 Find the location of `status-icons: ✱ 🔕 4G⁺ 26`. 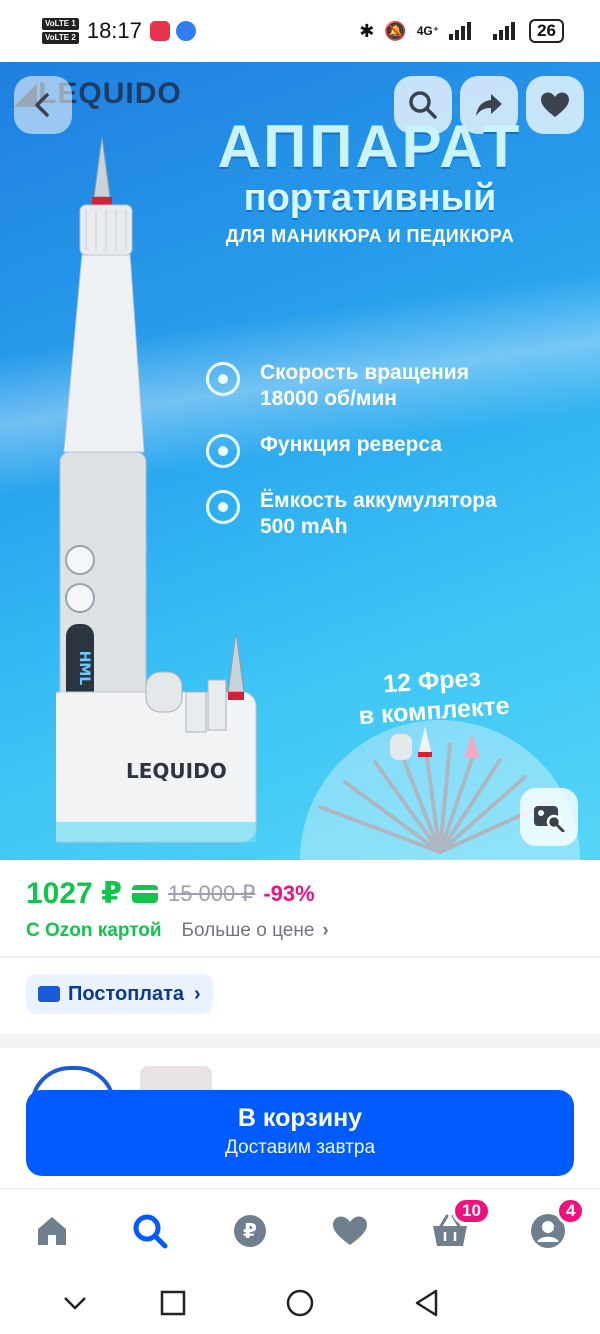

status-icons: ✱ 🔕 4G⁺ 26 is located at coordinates (461, 31).